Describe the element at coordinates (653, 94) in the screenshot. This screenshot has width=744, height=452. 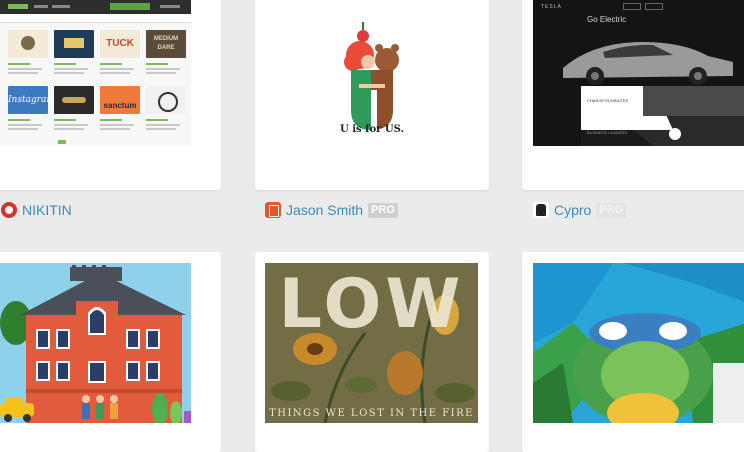
I see `car-illustration` at that location.